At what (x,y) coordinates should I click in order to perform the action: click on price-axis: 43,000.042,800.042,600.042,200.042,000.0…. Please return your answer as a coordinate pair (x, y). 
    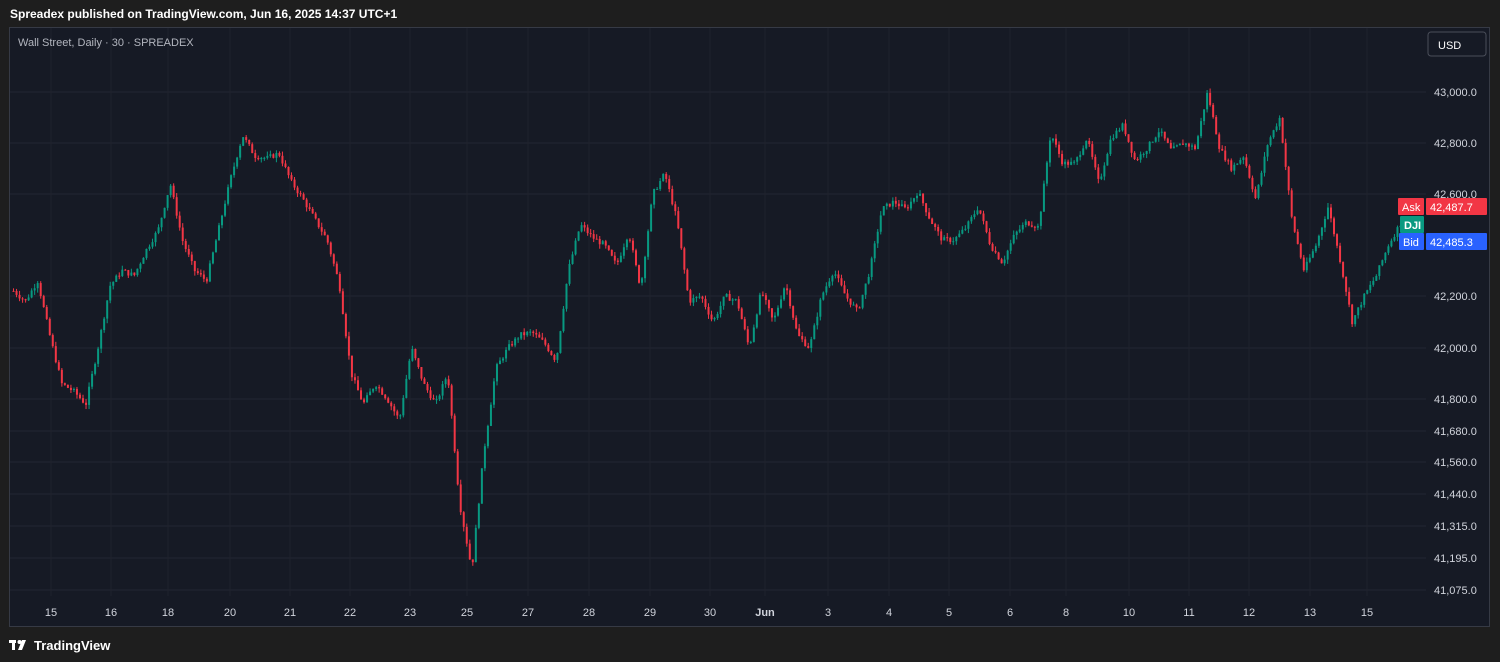
    Looking at the image, I should click on (1455, 342).